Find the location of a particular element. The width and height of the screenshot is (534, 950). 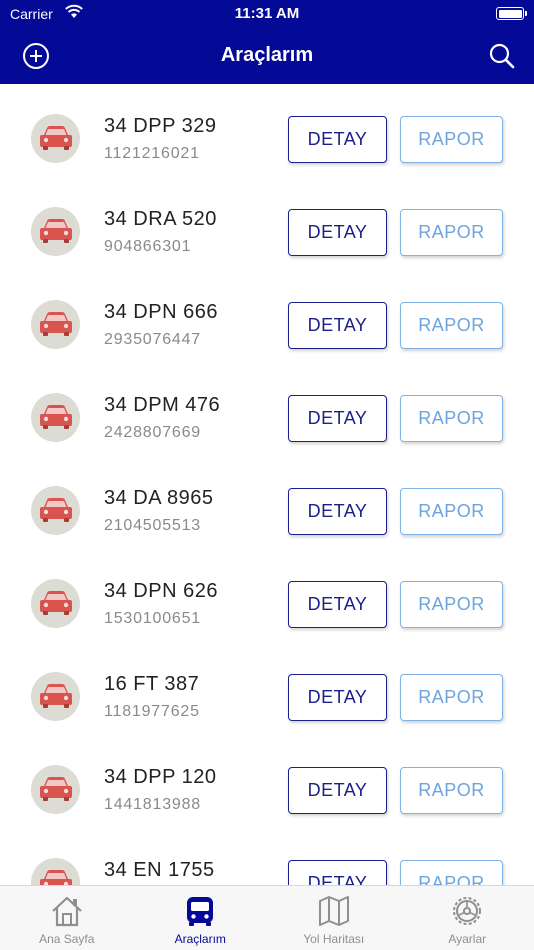

vehicle-row: 16 FT 387 1181977625 DETAY RAPOR is located at coordinates (267, 688).